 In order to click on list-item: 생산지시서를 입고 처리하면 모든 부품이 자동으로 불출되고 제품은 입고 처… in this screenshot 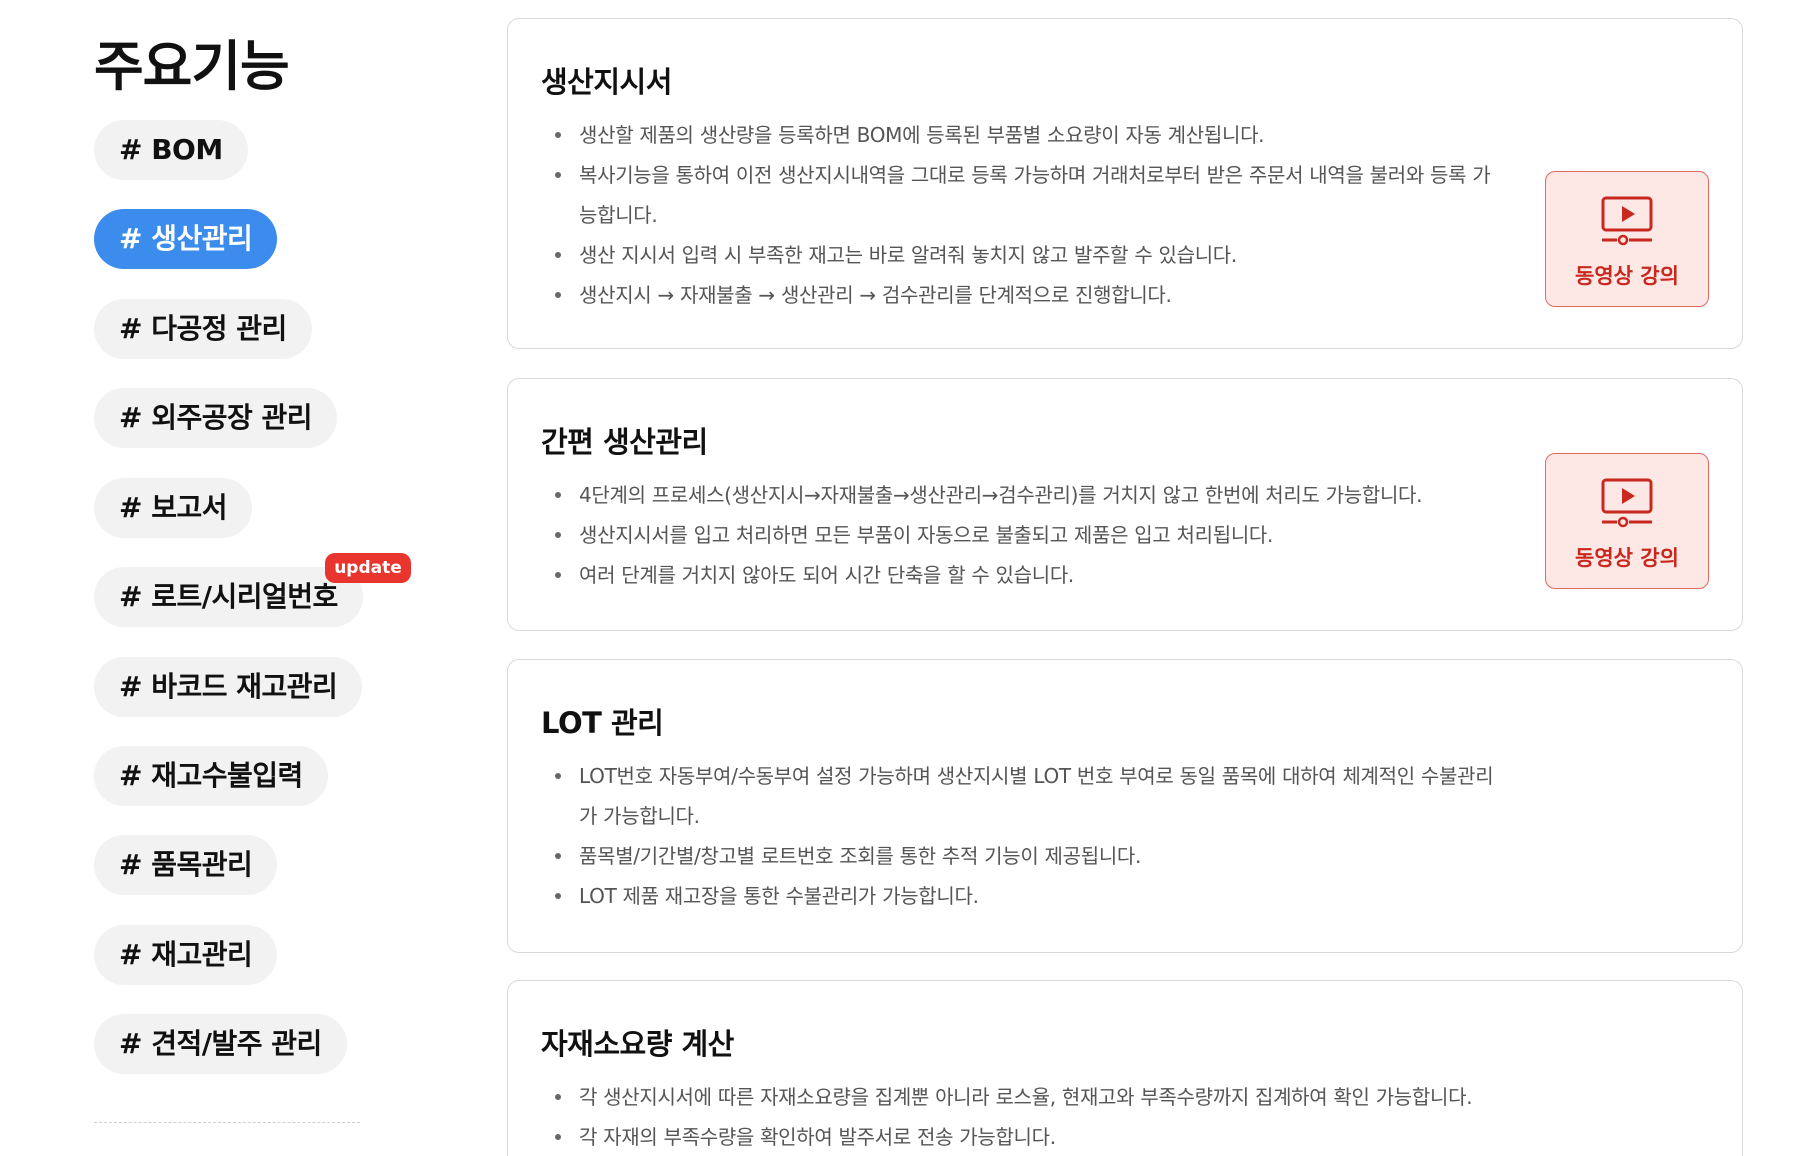, I will do `click(1021, 535)`.